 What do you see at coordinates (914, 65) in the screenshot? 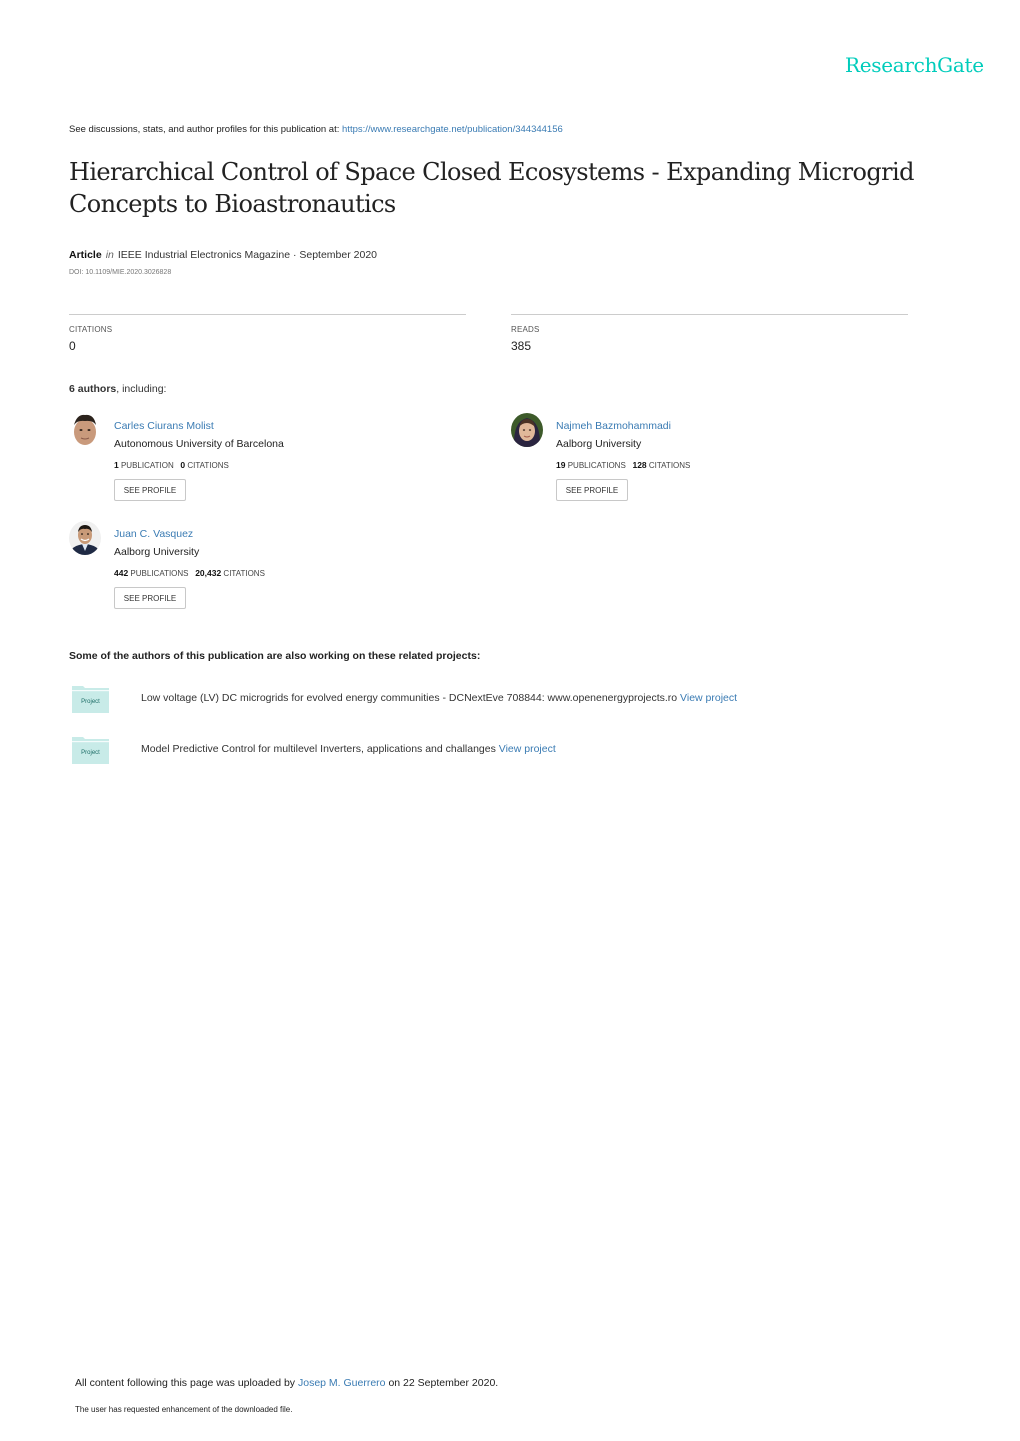
I see `researchgate-logo: ResearchGate` at bounding box center [914, 65].